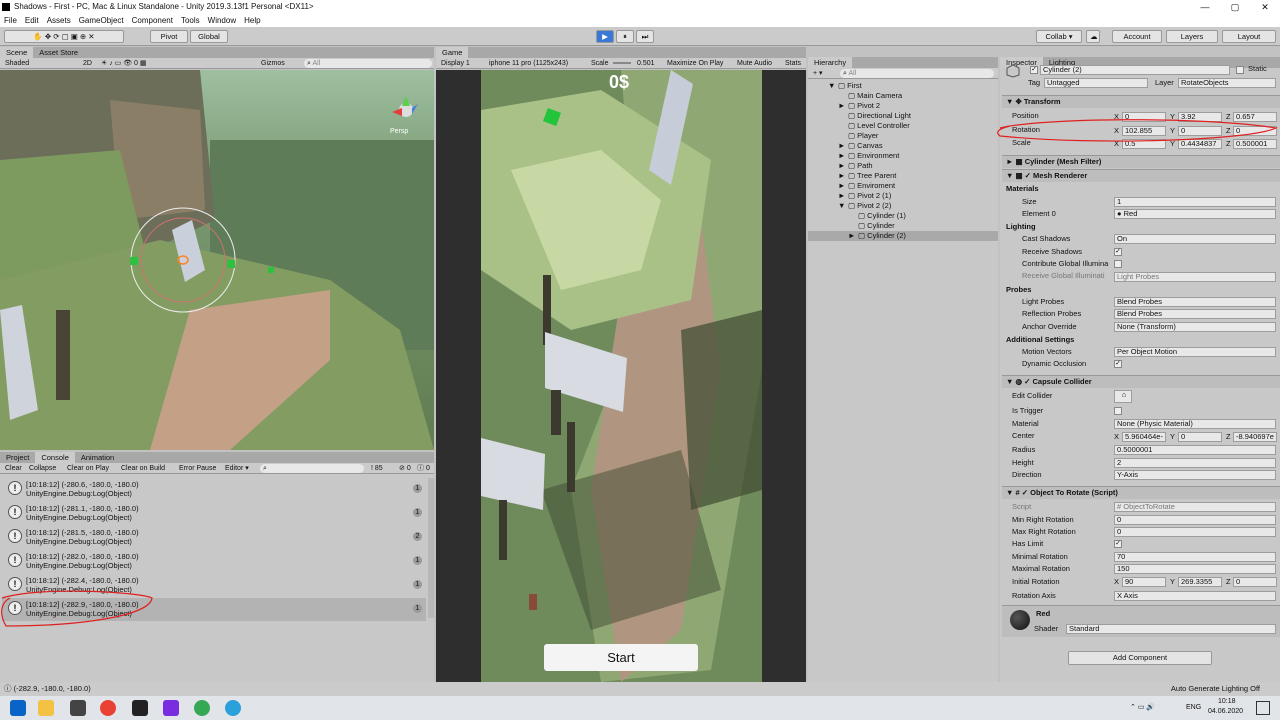  What do you see at coordinates (202, 708) in the screenshot?
I see `chrome-2-icon` at bounding box center [202, 708].